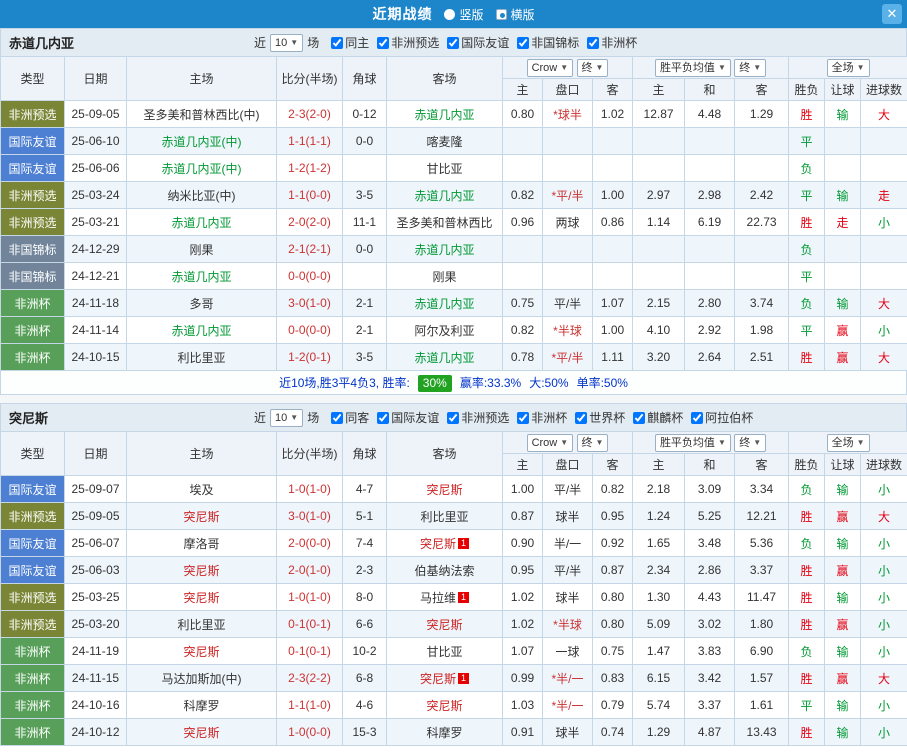  Describe the element at coordinates (548, 42) in the screenshot. I see `filter-非国锦标: 非国锦标` at that location.